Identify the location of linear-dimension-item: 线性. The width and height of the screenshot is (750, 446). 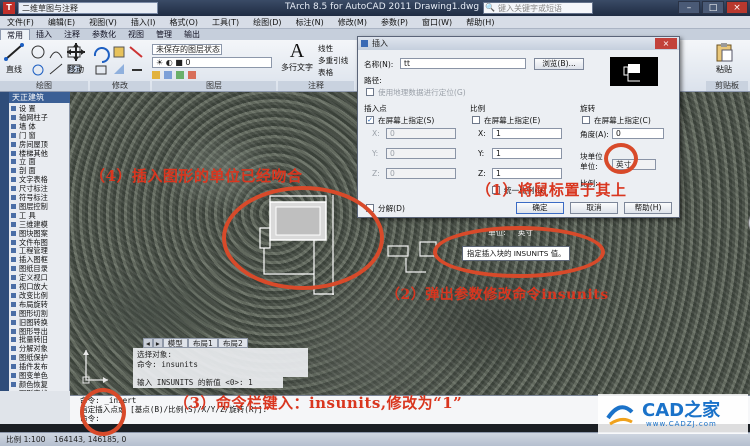
(325, 48).